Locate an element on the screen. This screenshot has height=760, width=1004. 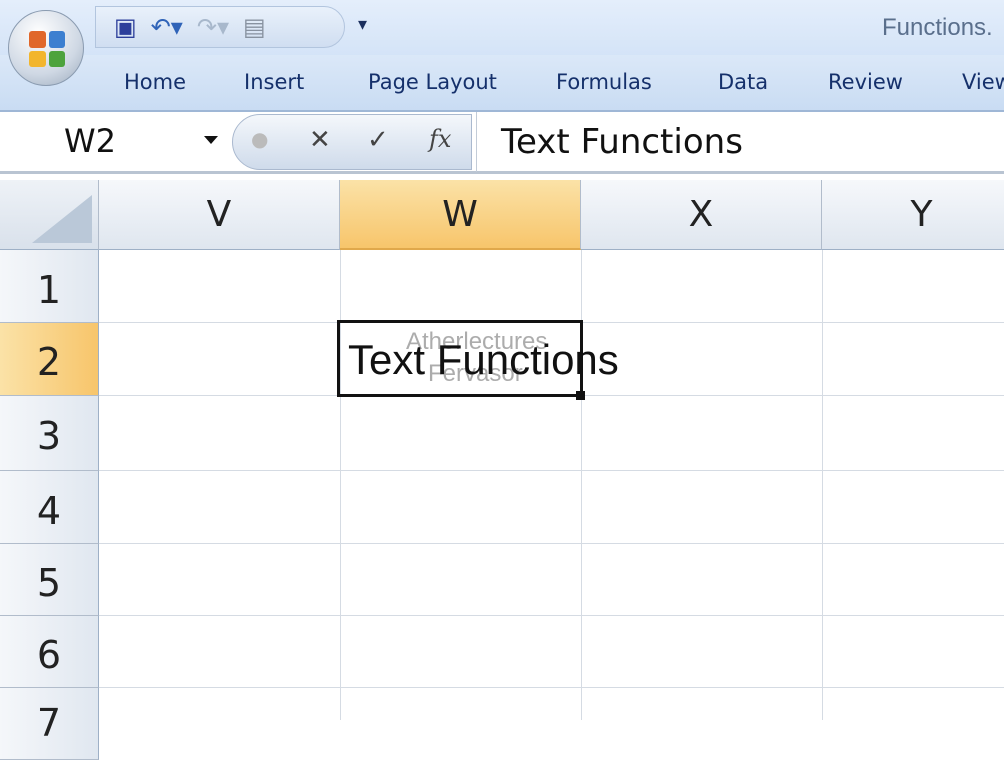
column-header-y: Y is located at coordinates (913, 215).